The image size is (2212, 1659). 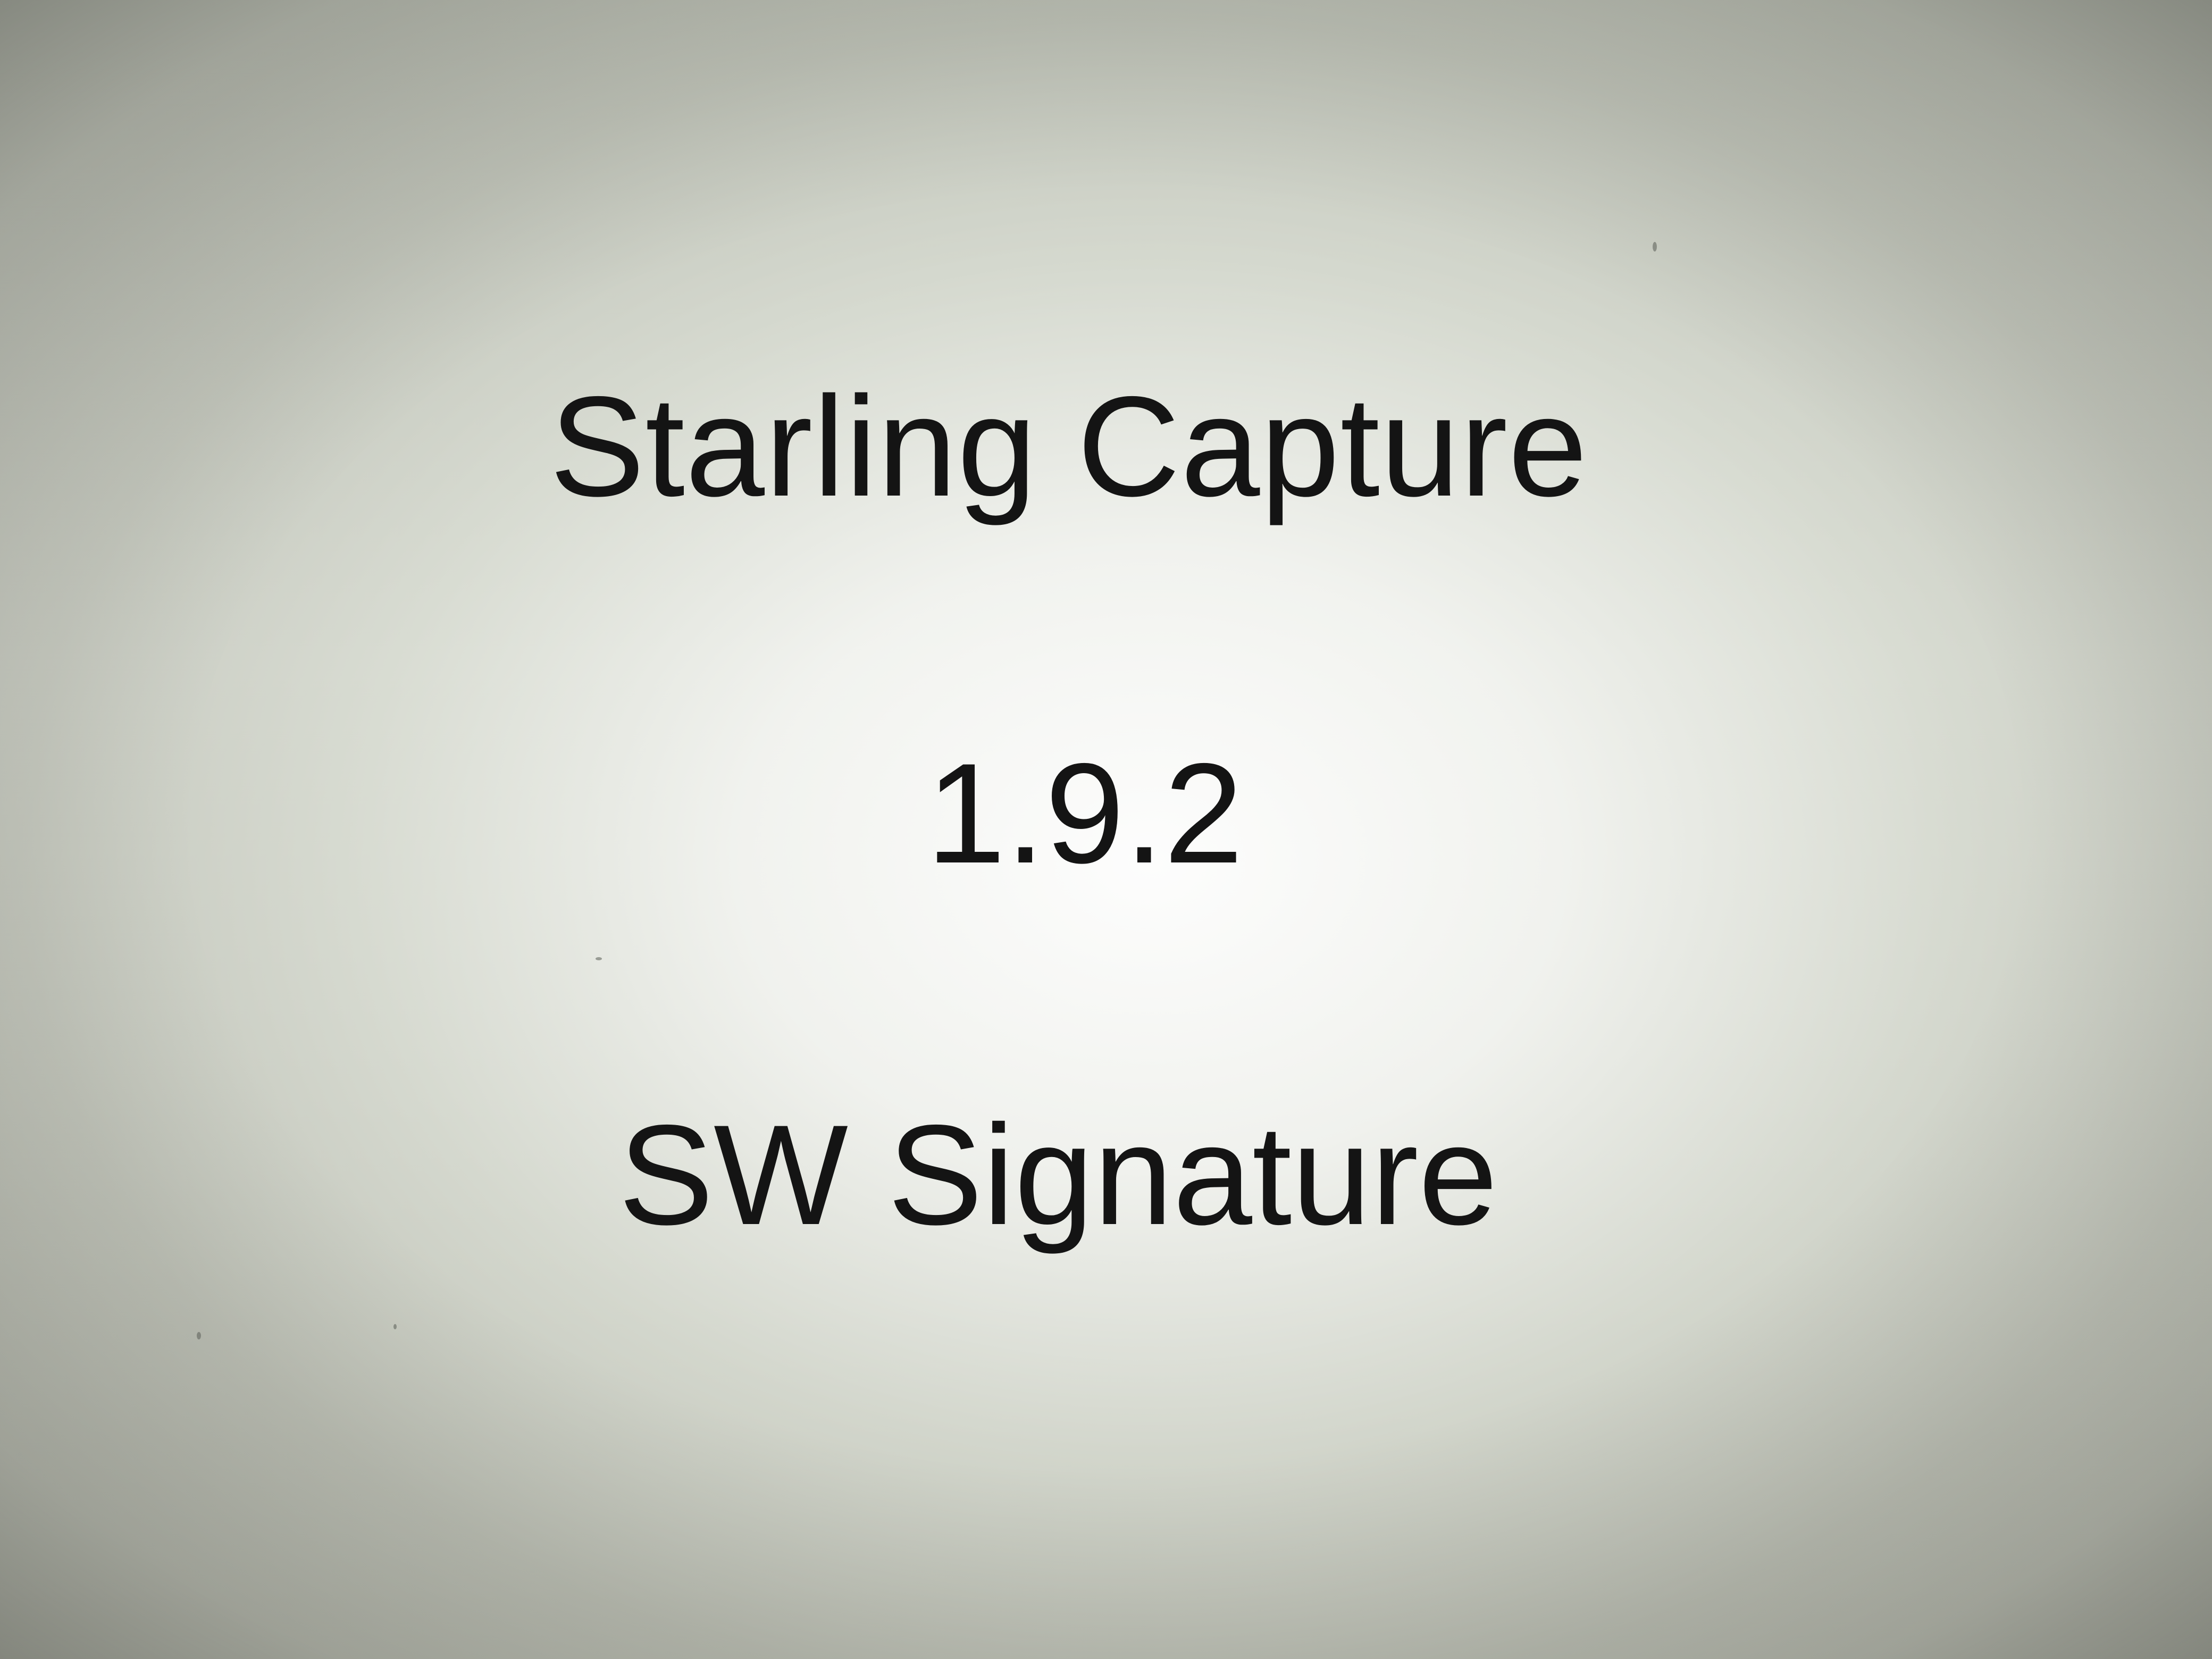 I want to click on app-name-title: Starling Capture, so click(x=1068, y=446).